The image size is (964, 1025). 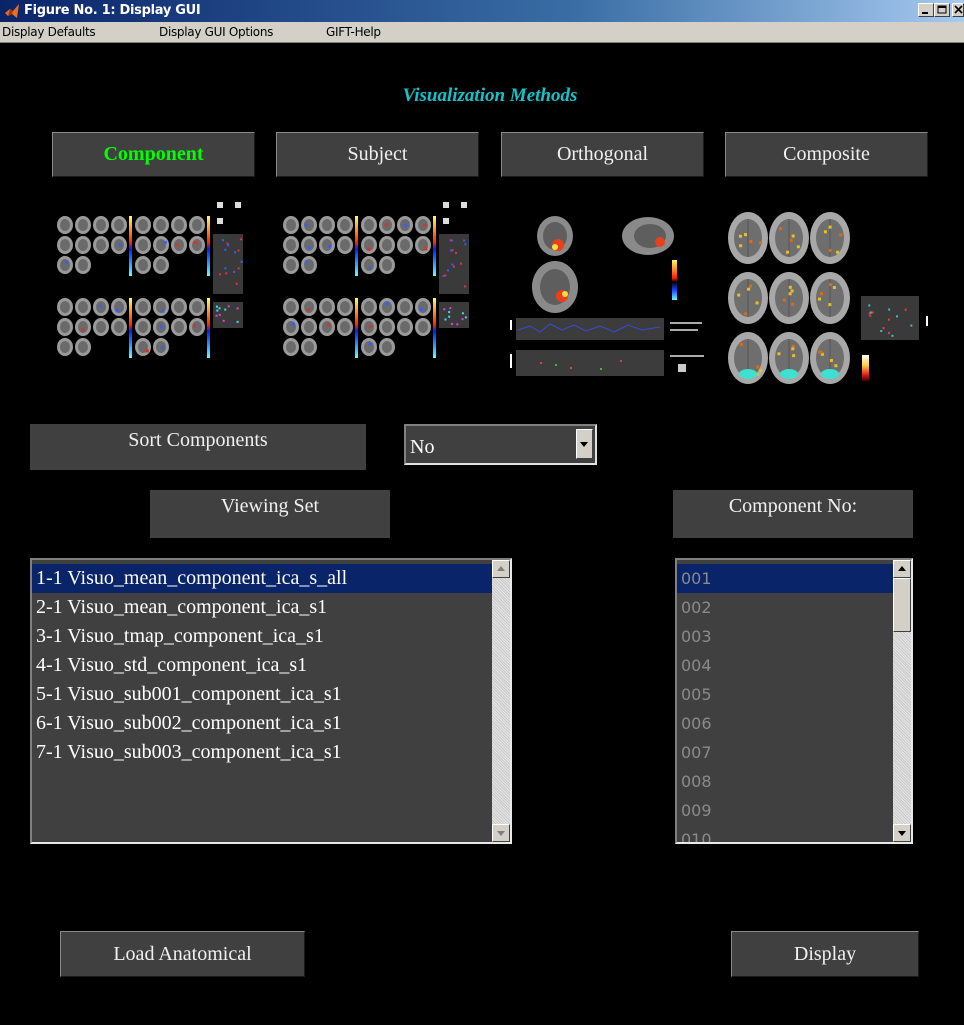 I want to click on composite-preview-image, so click(x=833, y=299).